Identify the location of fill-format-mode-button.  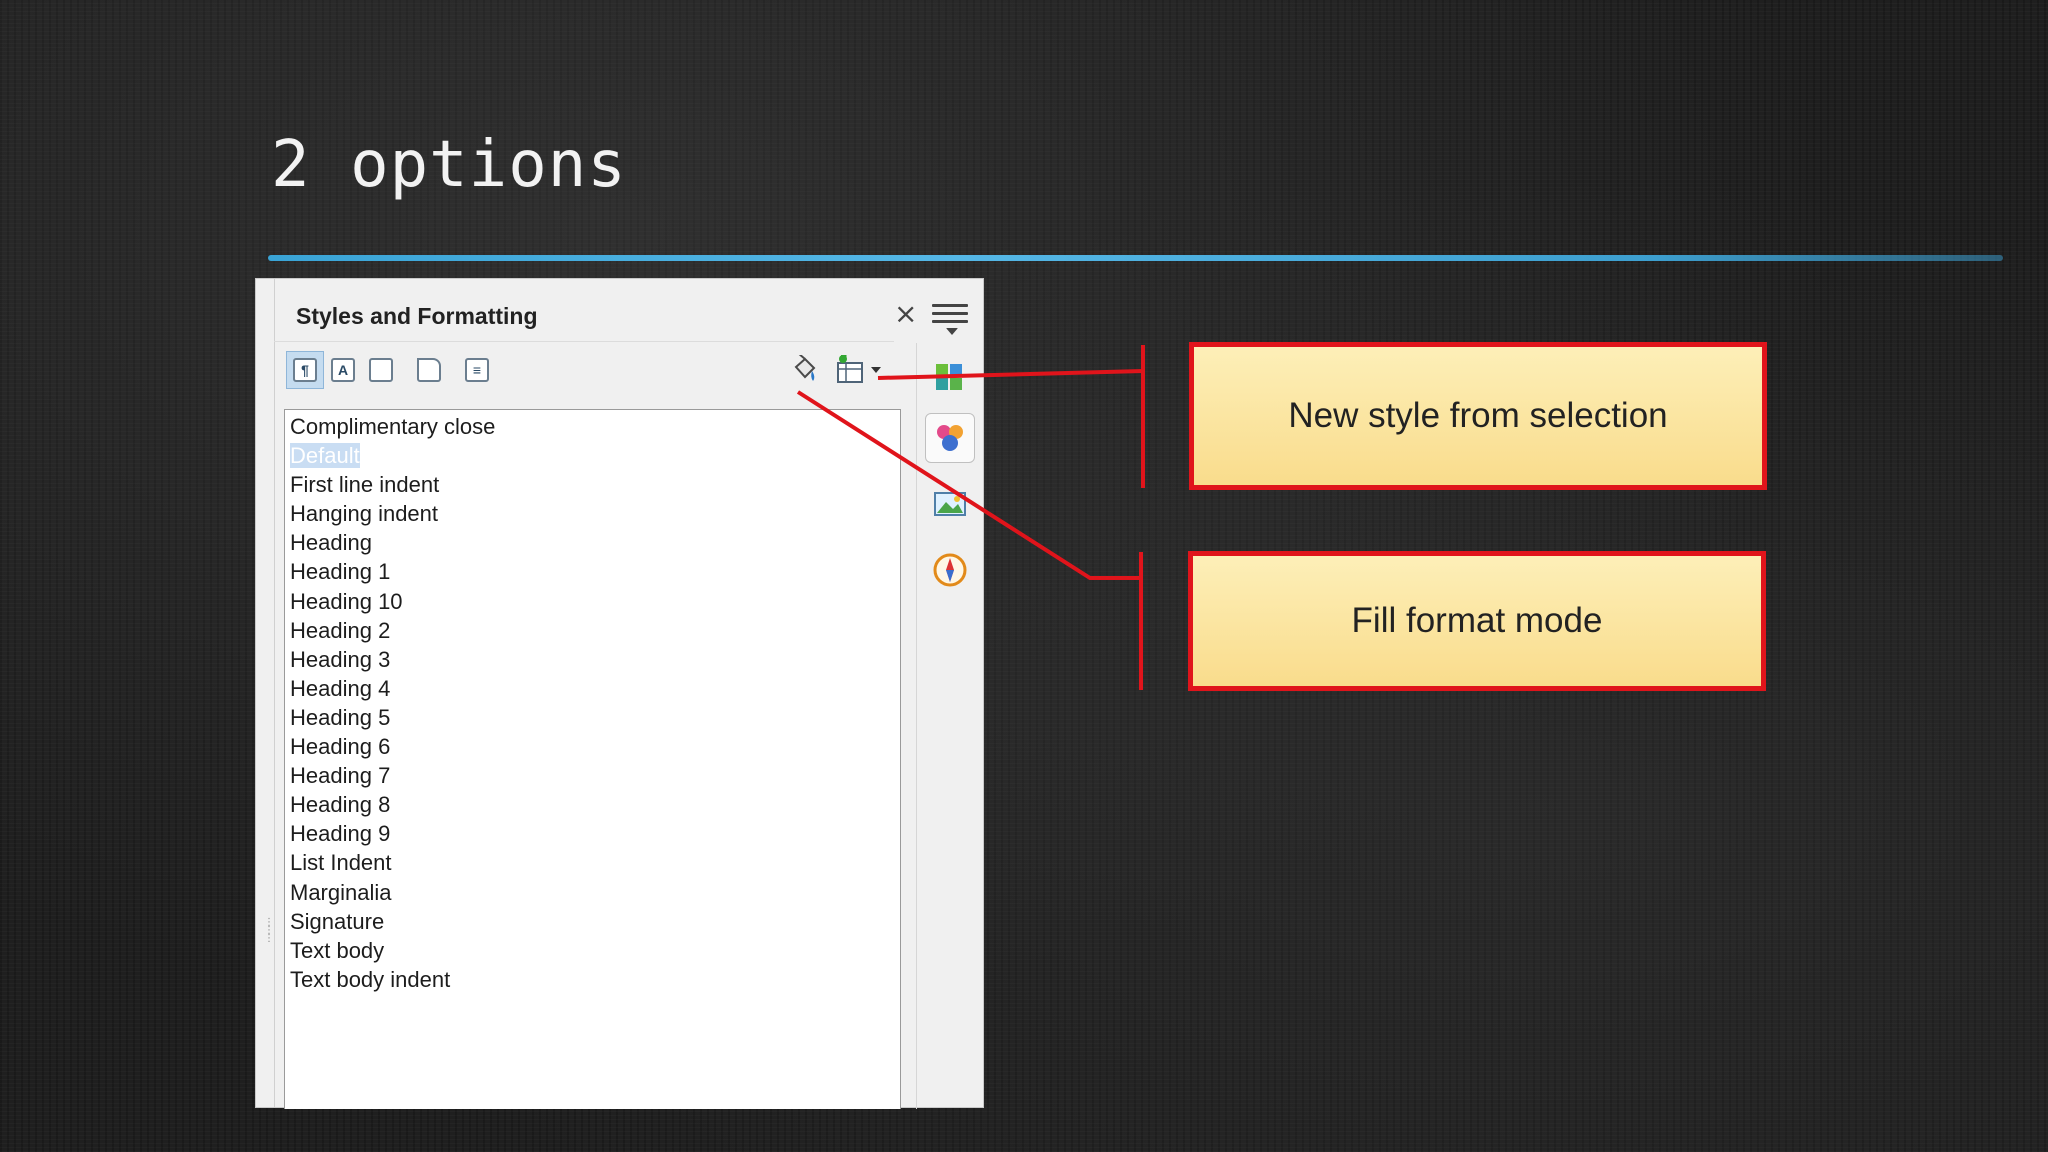
(805, 370).